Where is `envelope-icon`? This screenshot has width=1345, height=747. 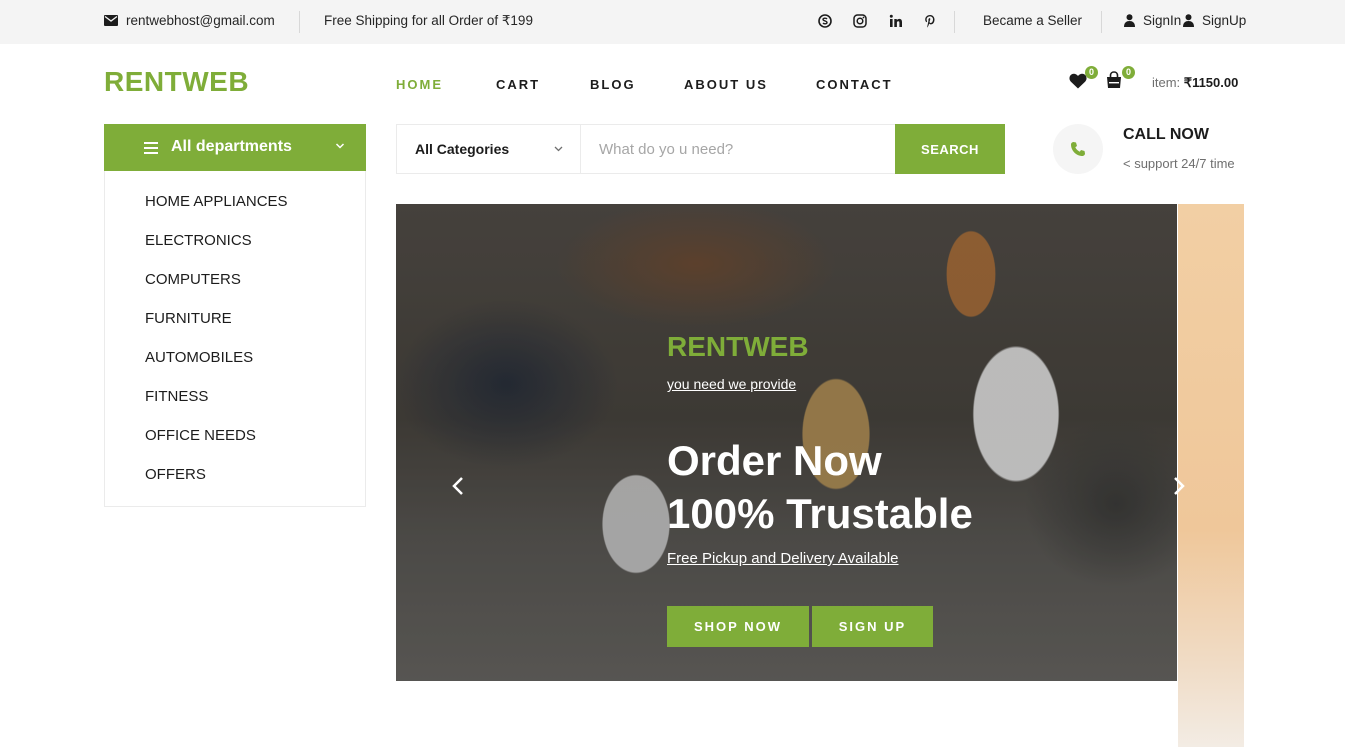
envelope-icon is located at coordinates (111, 20).